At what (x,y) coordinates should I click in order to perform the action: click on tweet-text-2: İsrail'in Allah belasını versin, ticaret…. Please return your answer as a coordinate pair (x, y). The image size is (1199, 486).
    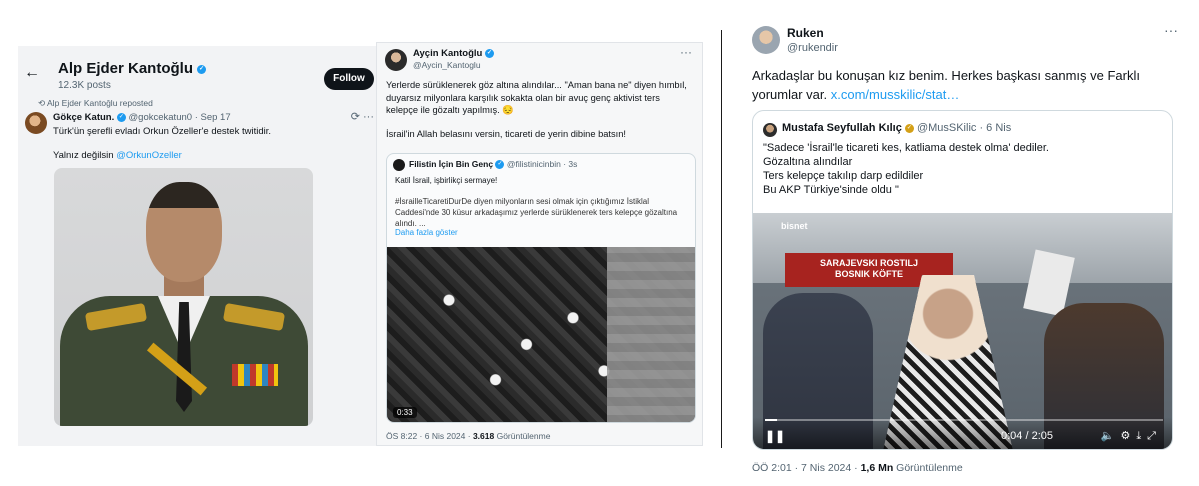
    Looking at the image, I should click on (506, 134).